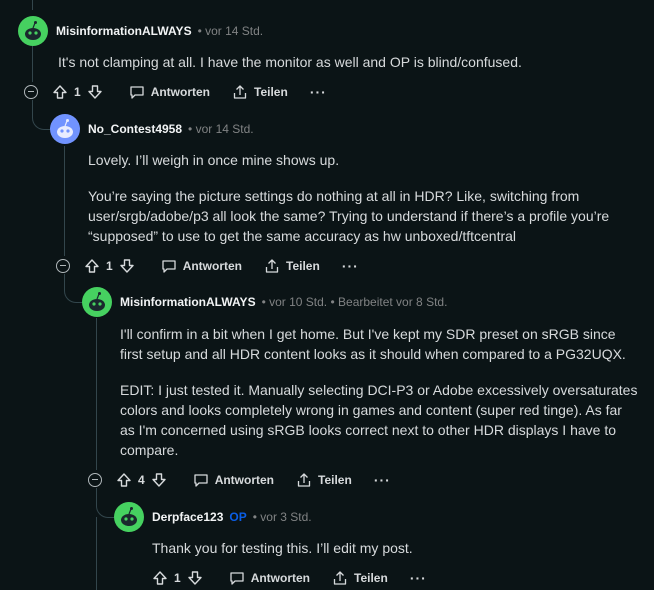  Describe the element at coordinates (238, 517) in the screenshot. I see `op-badge: OP` at that location.